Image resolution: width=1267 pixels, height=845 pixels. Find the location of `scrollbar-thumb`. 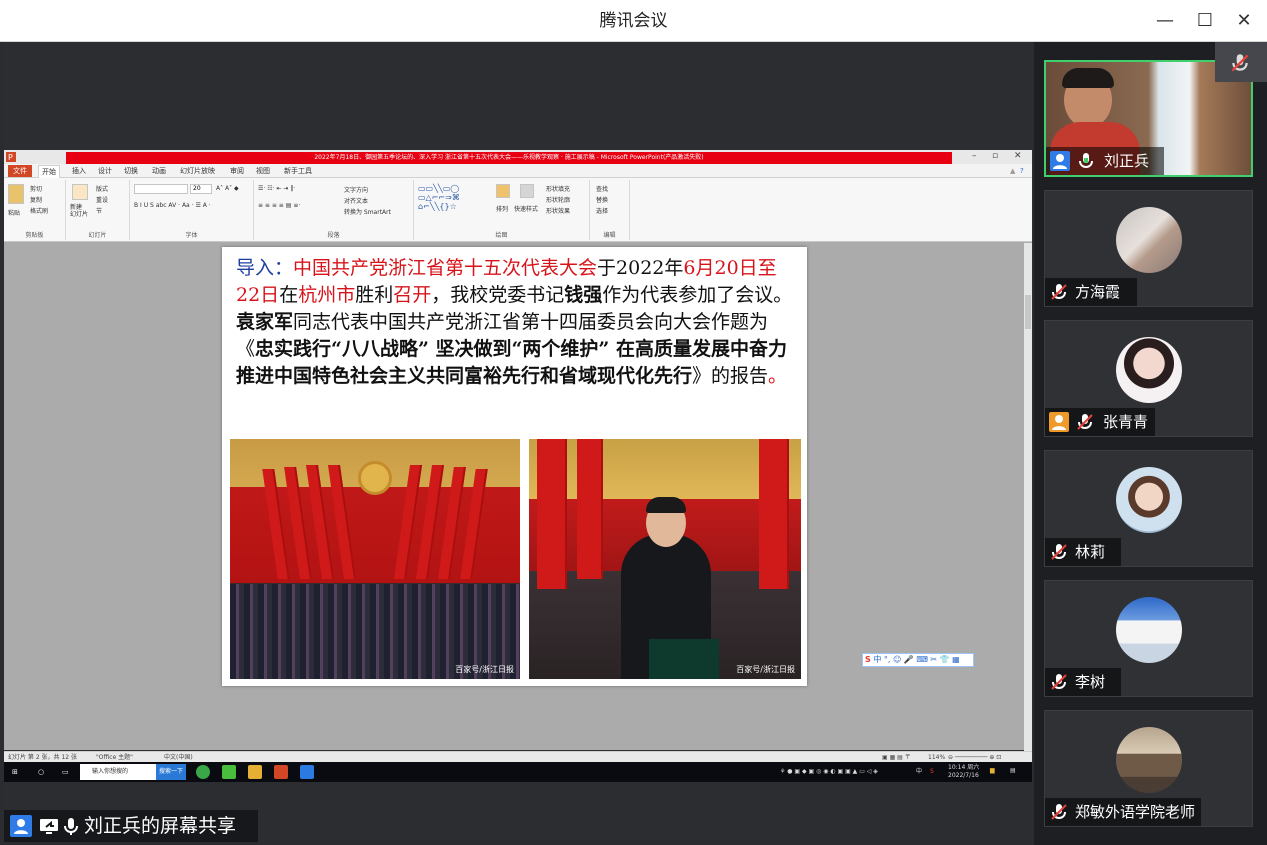

scrollbar-thumb is located at coordinates (1028, 312).